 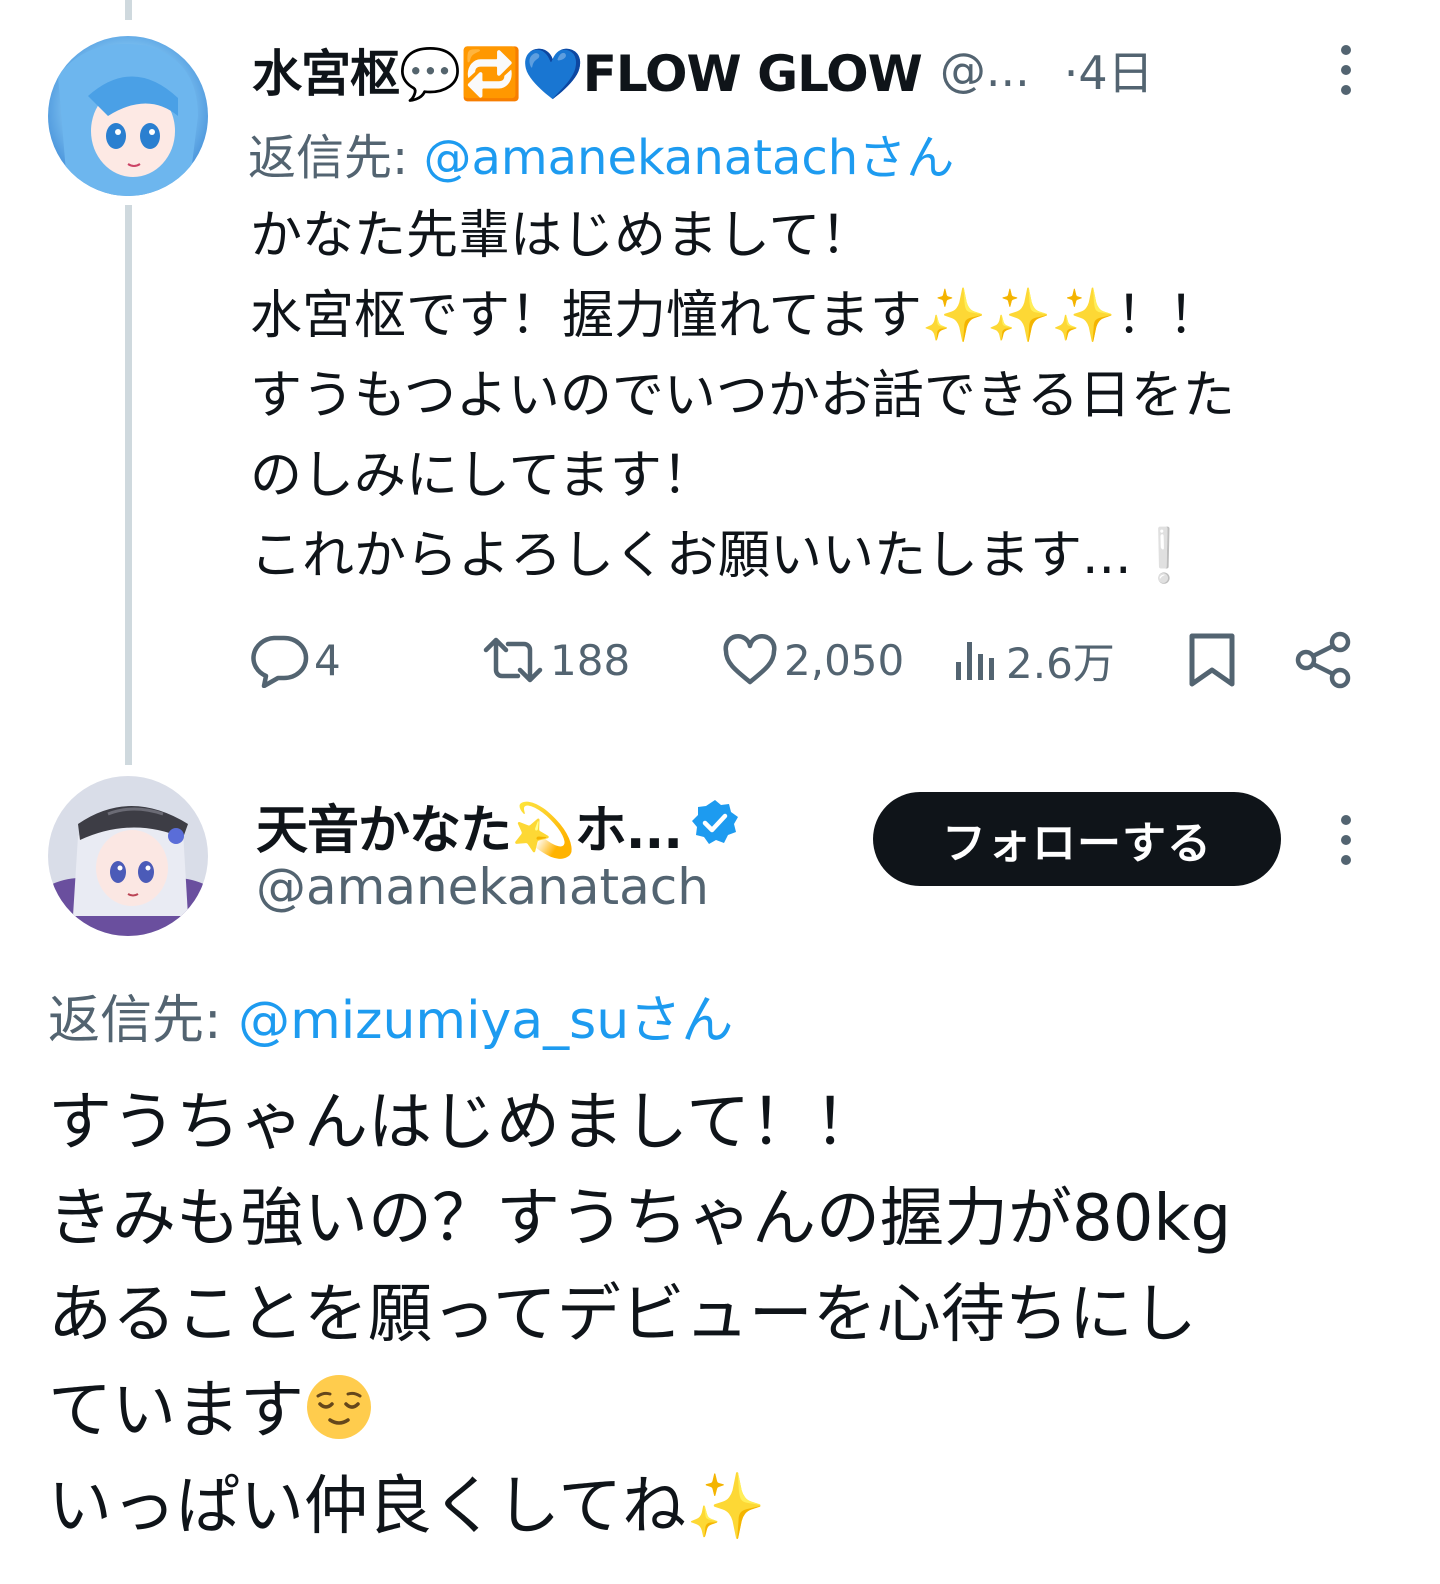 What do you see at coordinates (176, 1411) in the screenshot?
I see `tweet-text-line: ています` at bounding box center [176, 1411].